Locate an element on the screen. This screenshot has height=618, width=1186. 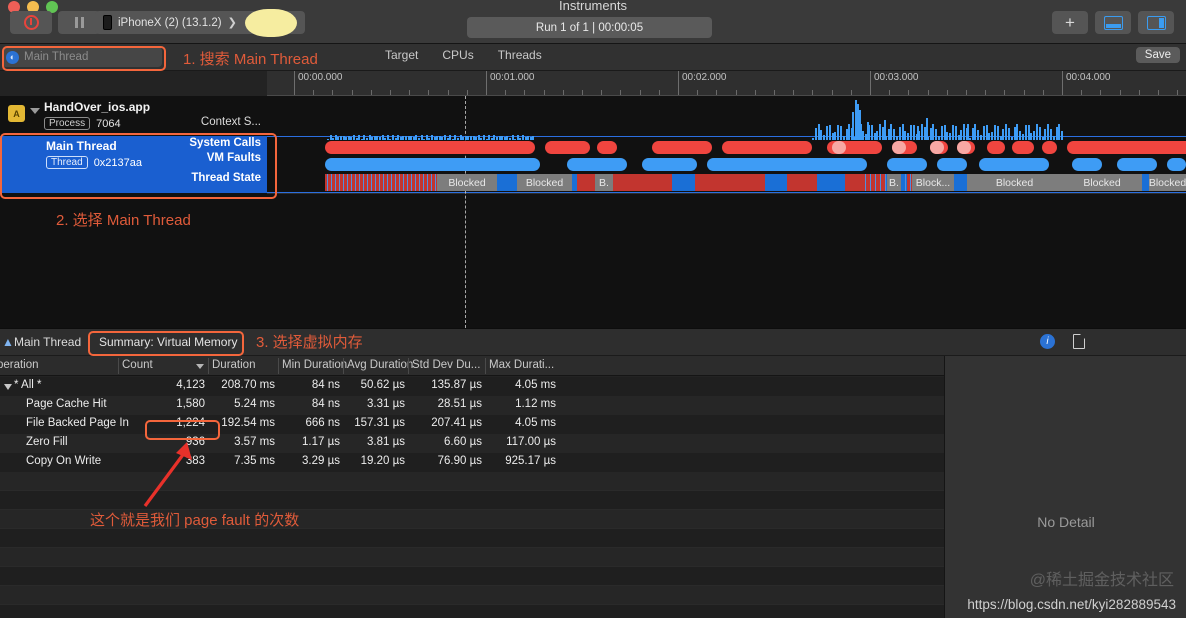
thread-state-blocked: B. is located at coordinates (604, 182).